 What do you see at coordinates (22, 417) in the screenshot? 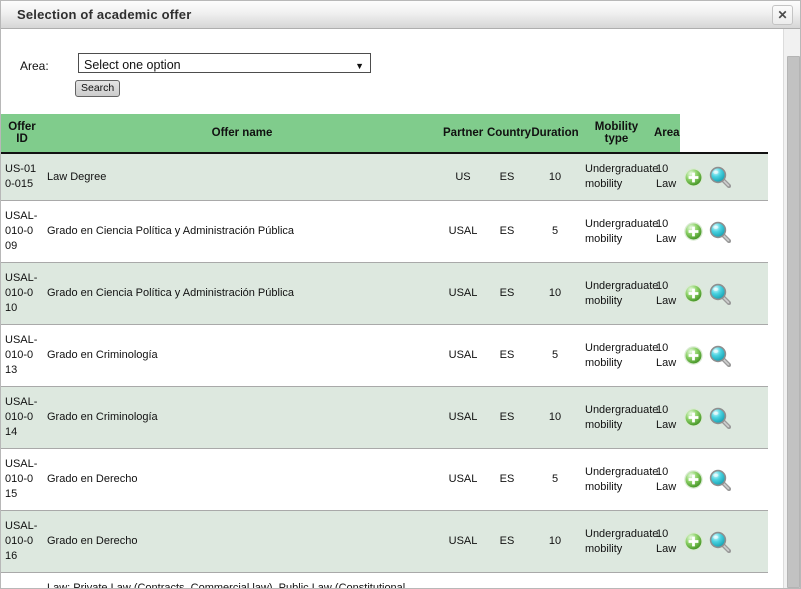
I see `cell-offer-id: USAL-010-014` at bounding box center [22, 417].